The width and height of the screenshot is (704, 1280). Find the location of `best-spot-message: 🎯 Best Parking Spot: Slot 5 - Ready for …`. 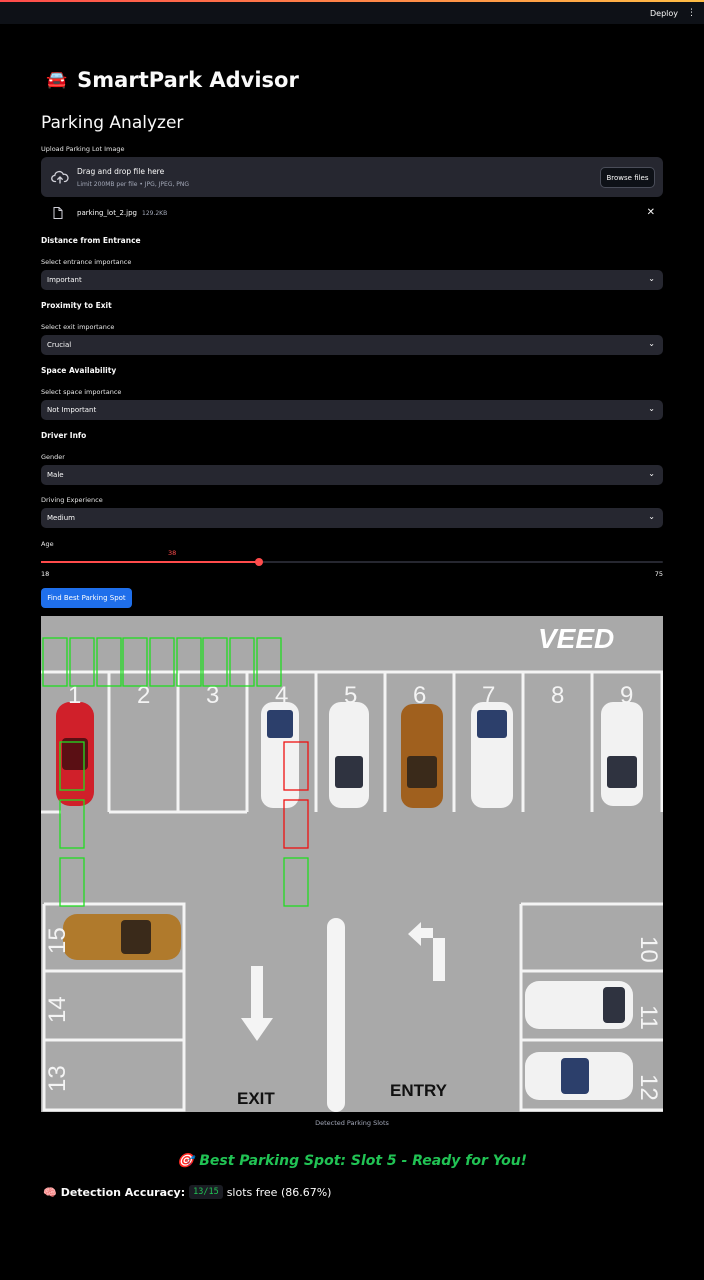

best-spot-message: 🎯 Best Parking Spot: Slot 5 - Ready for … is located at coordinates (352, 1161).